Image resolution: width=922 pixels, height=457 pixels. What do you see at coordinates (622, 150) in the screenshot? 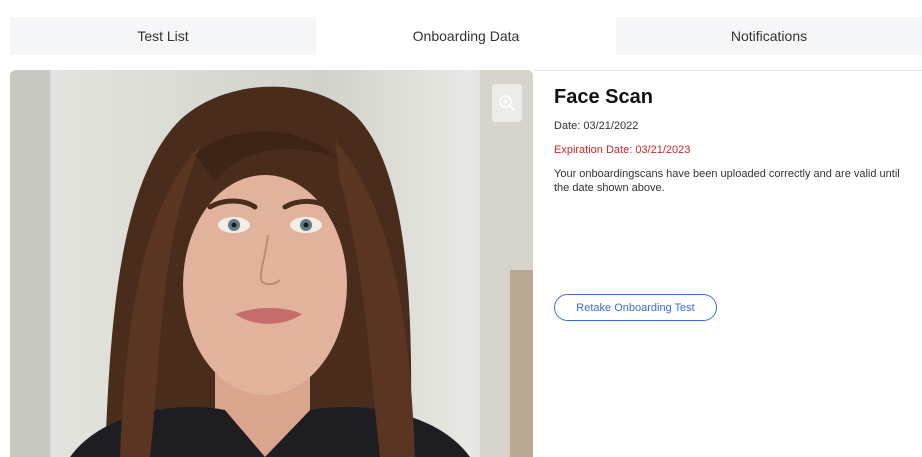
I see `expiration-date: Expiration Date: 03/21/2023` at bounding box center [622, 150].